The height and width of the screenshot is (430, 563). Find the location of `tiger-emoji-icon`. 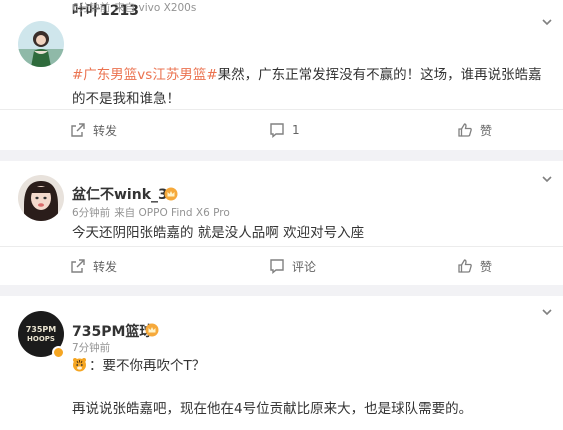

tiger-emoji-icon is located at coordinates (79, 365).